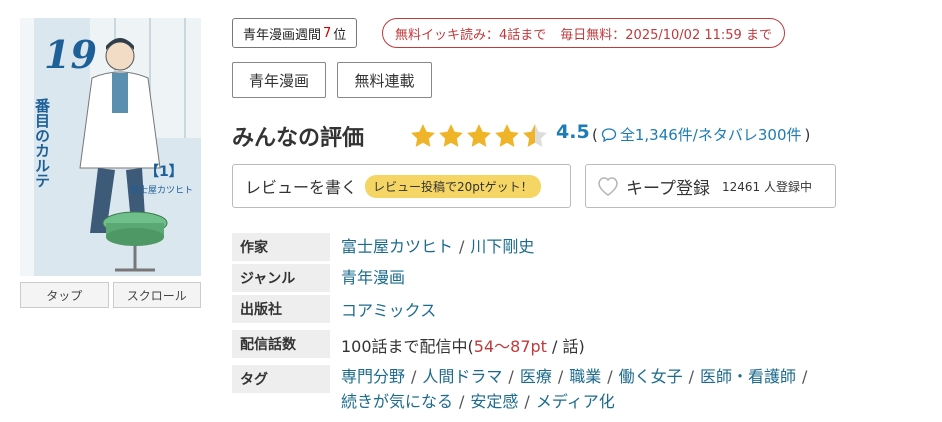 This screenshot has height=422, width=942. Describe the element at coordinates (535, 135) in the screenshot. I see `star-half-icon` at that location.